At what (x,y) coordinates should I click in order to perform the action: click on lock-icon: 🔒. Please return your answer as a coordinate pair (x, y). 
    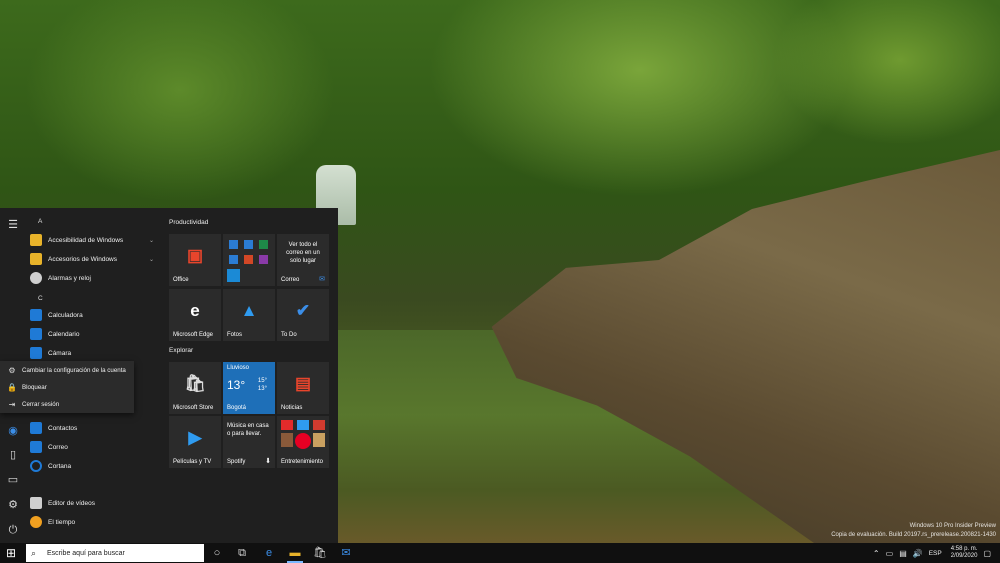
    Looking at the image, I should click on (12, 387).